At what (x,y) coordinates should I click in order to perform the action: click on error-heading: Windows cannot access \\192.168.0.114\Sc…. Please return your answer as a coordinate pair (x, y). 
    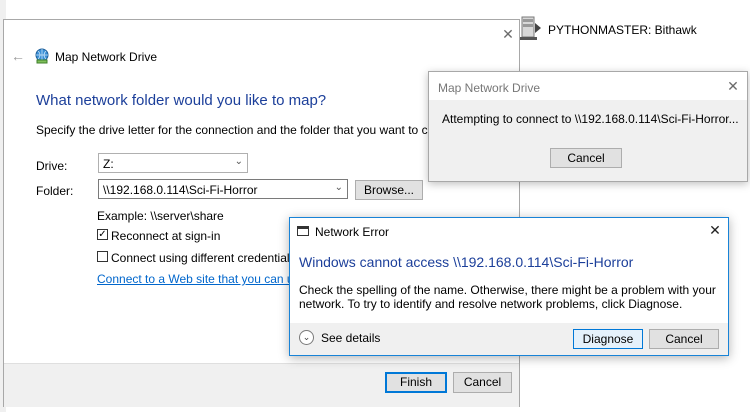
    Looking at the image, I should click on (466, 262).